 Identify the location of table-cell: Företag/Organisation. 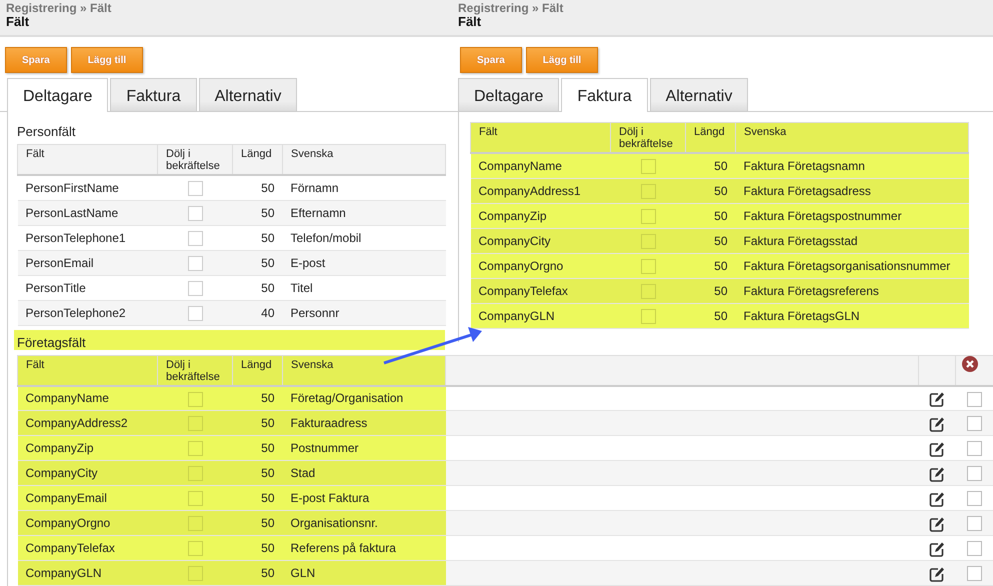
(364, 398).